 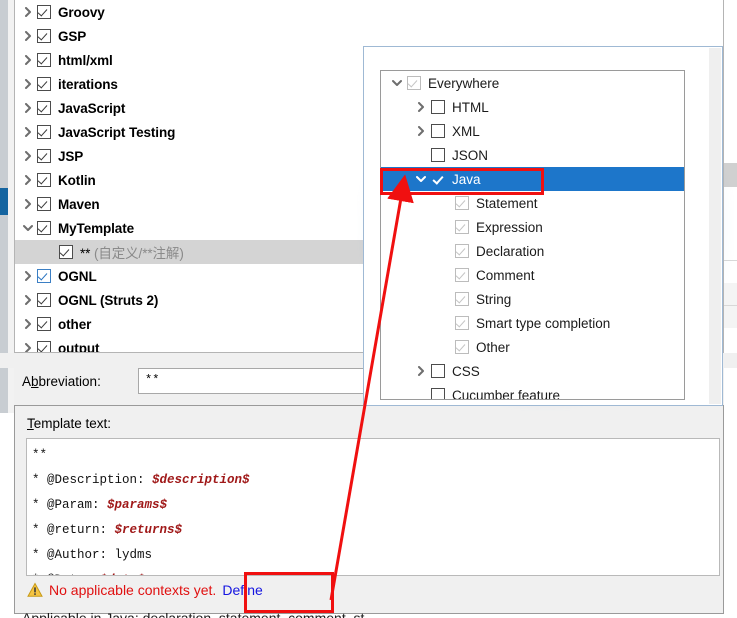 What do you see at coordinates (70, 505) in the screenshot?
I see `template-literal: * @Param:` at bounding box center [70, 505].